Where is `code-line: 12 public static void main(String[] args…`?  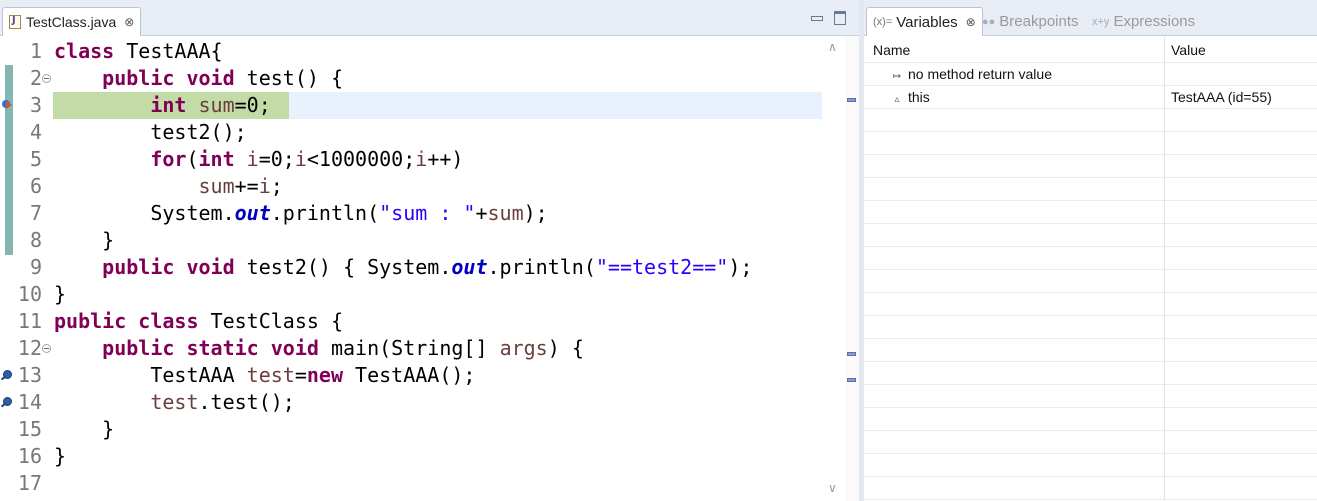 code-line: 12 public static void main(String[] args… is located at coordinates (415, 348).